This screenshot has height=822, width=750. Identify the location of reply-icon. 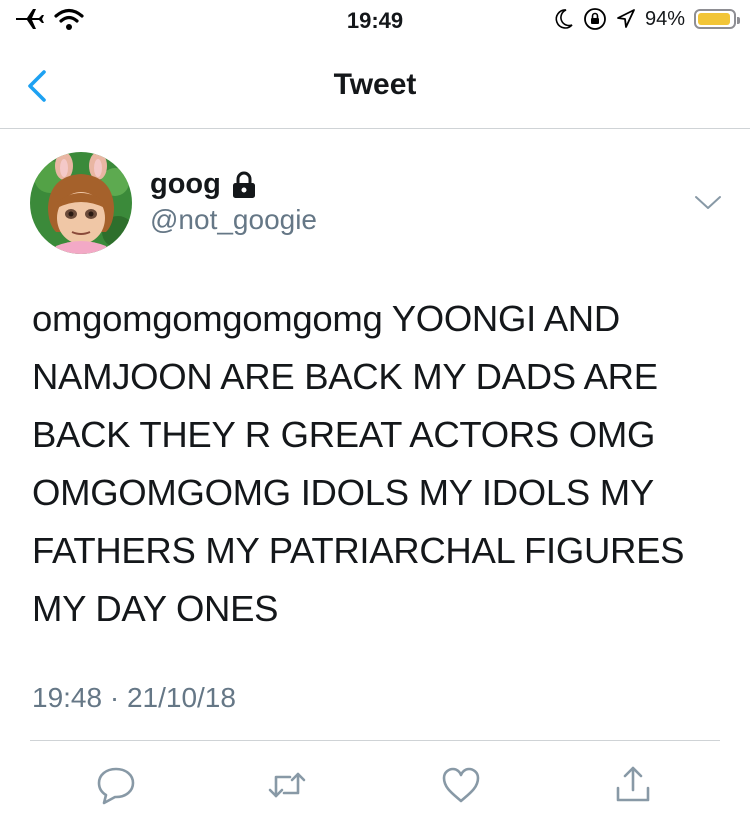
(116, 786).